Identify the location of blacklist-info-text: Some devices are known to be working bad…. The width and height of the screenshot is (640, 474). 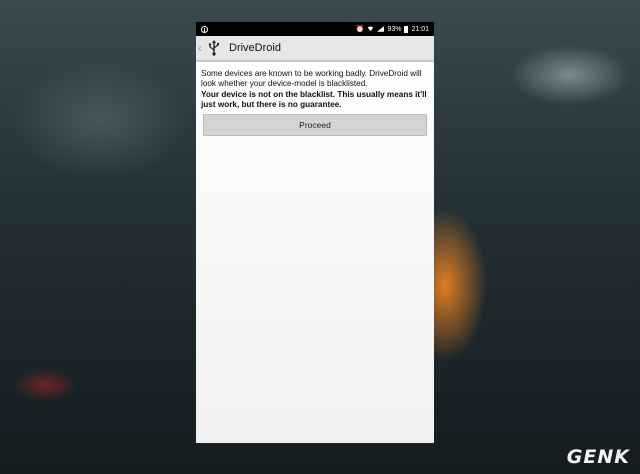
(311, 78).